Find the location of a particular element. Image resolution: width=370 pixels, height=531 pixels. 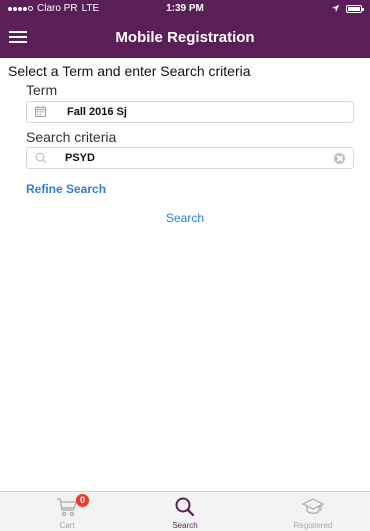

tab-bar: 0 Cart Search Registered is located at coordinates (185, 511).